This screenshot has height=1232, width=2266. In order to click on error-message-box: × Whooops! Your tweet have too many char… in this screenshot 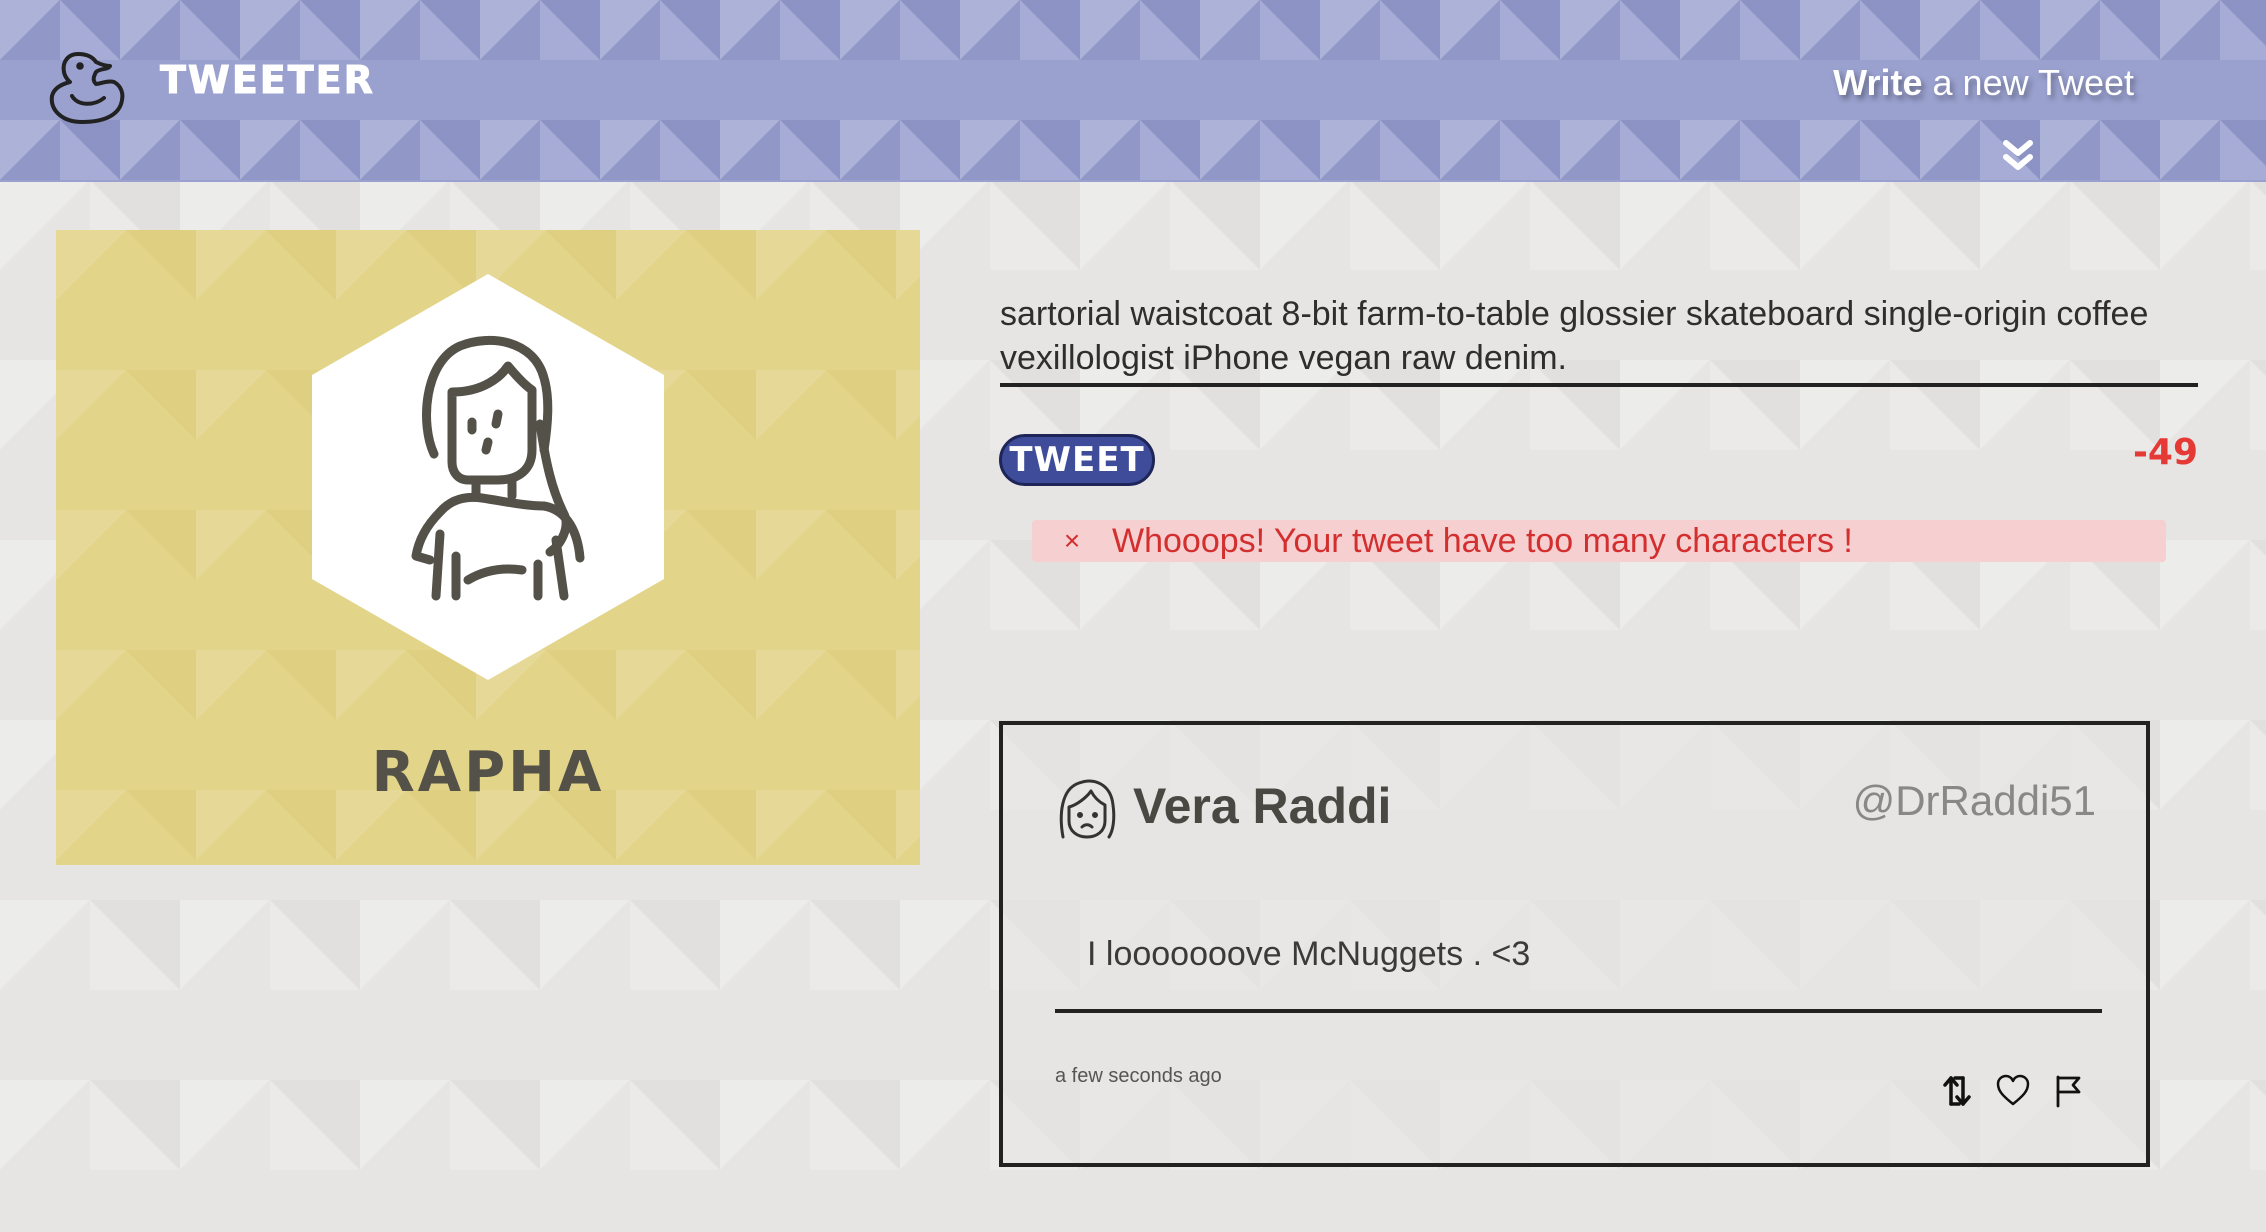, I will do `click(1599, 541)`.